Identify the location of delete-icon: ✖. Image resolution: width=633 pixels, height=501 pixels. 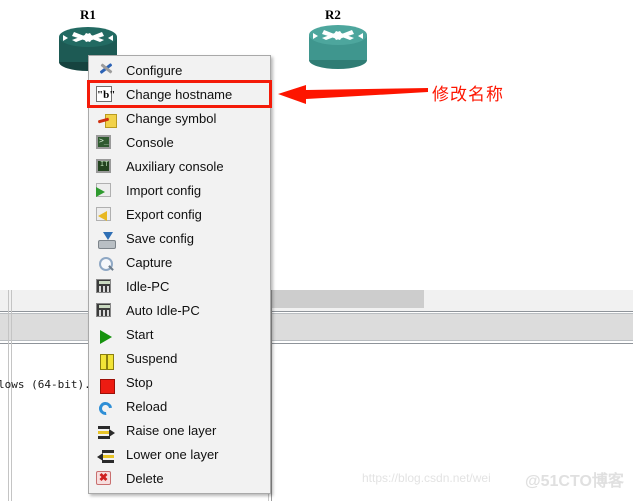
(104, 478).